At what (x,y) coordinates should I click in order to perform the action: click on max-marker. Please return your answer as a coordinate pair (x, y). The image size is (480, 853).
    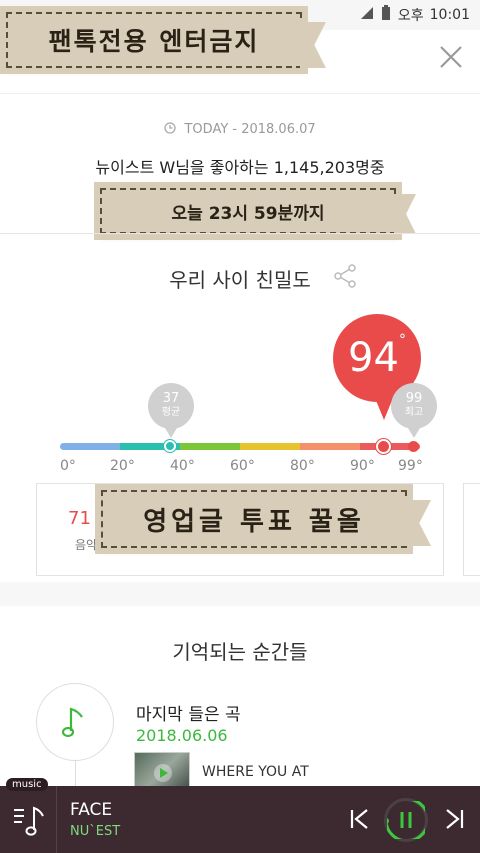
    Looking at the image, I should click on (413, 446).